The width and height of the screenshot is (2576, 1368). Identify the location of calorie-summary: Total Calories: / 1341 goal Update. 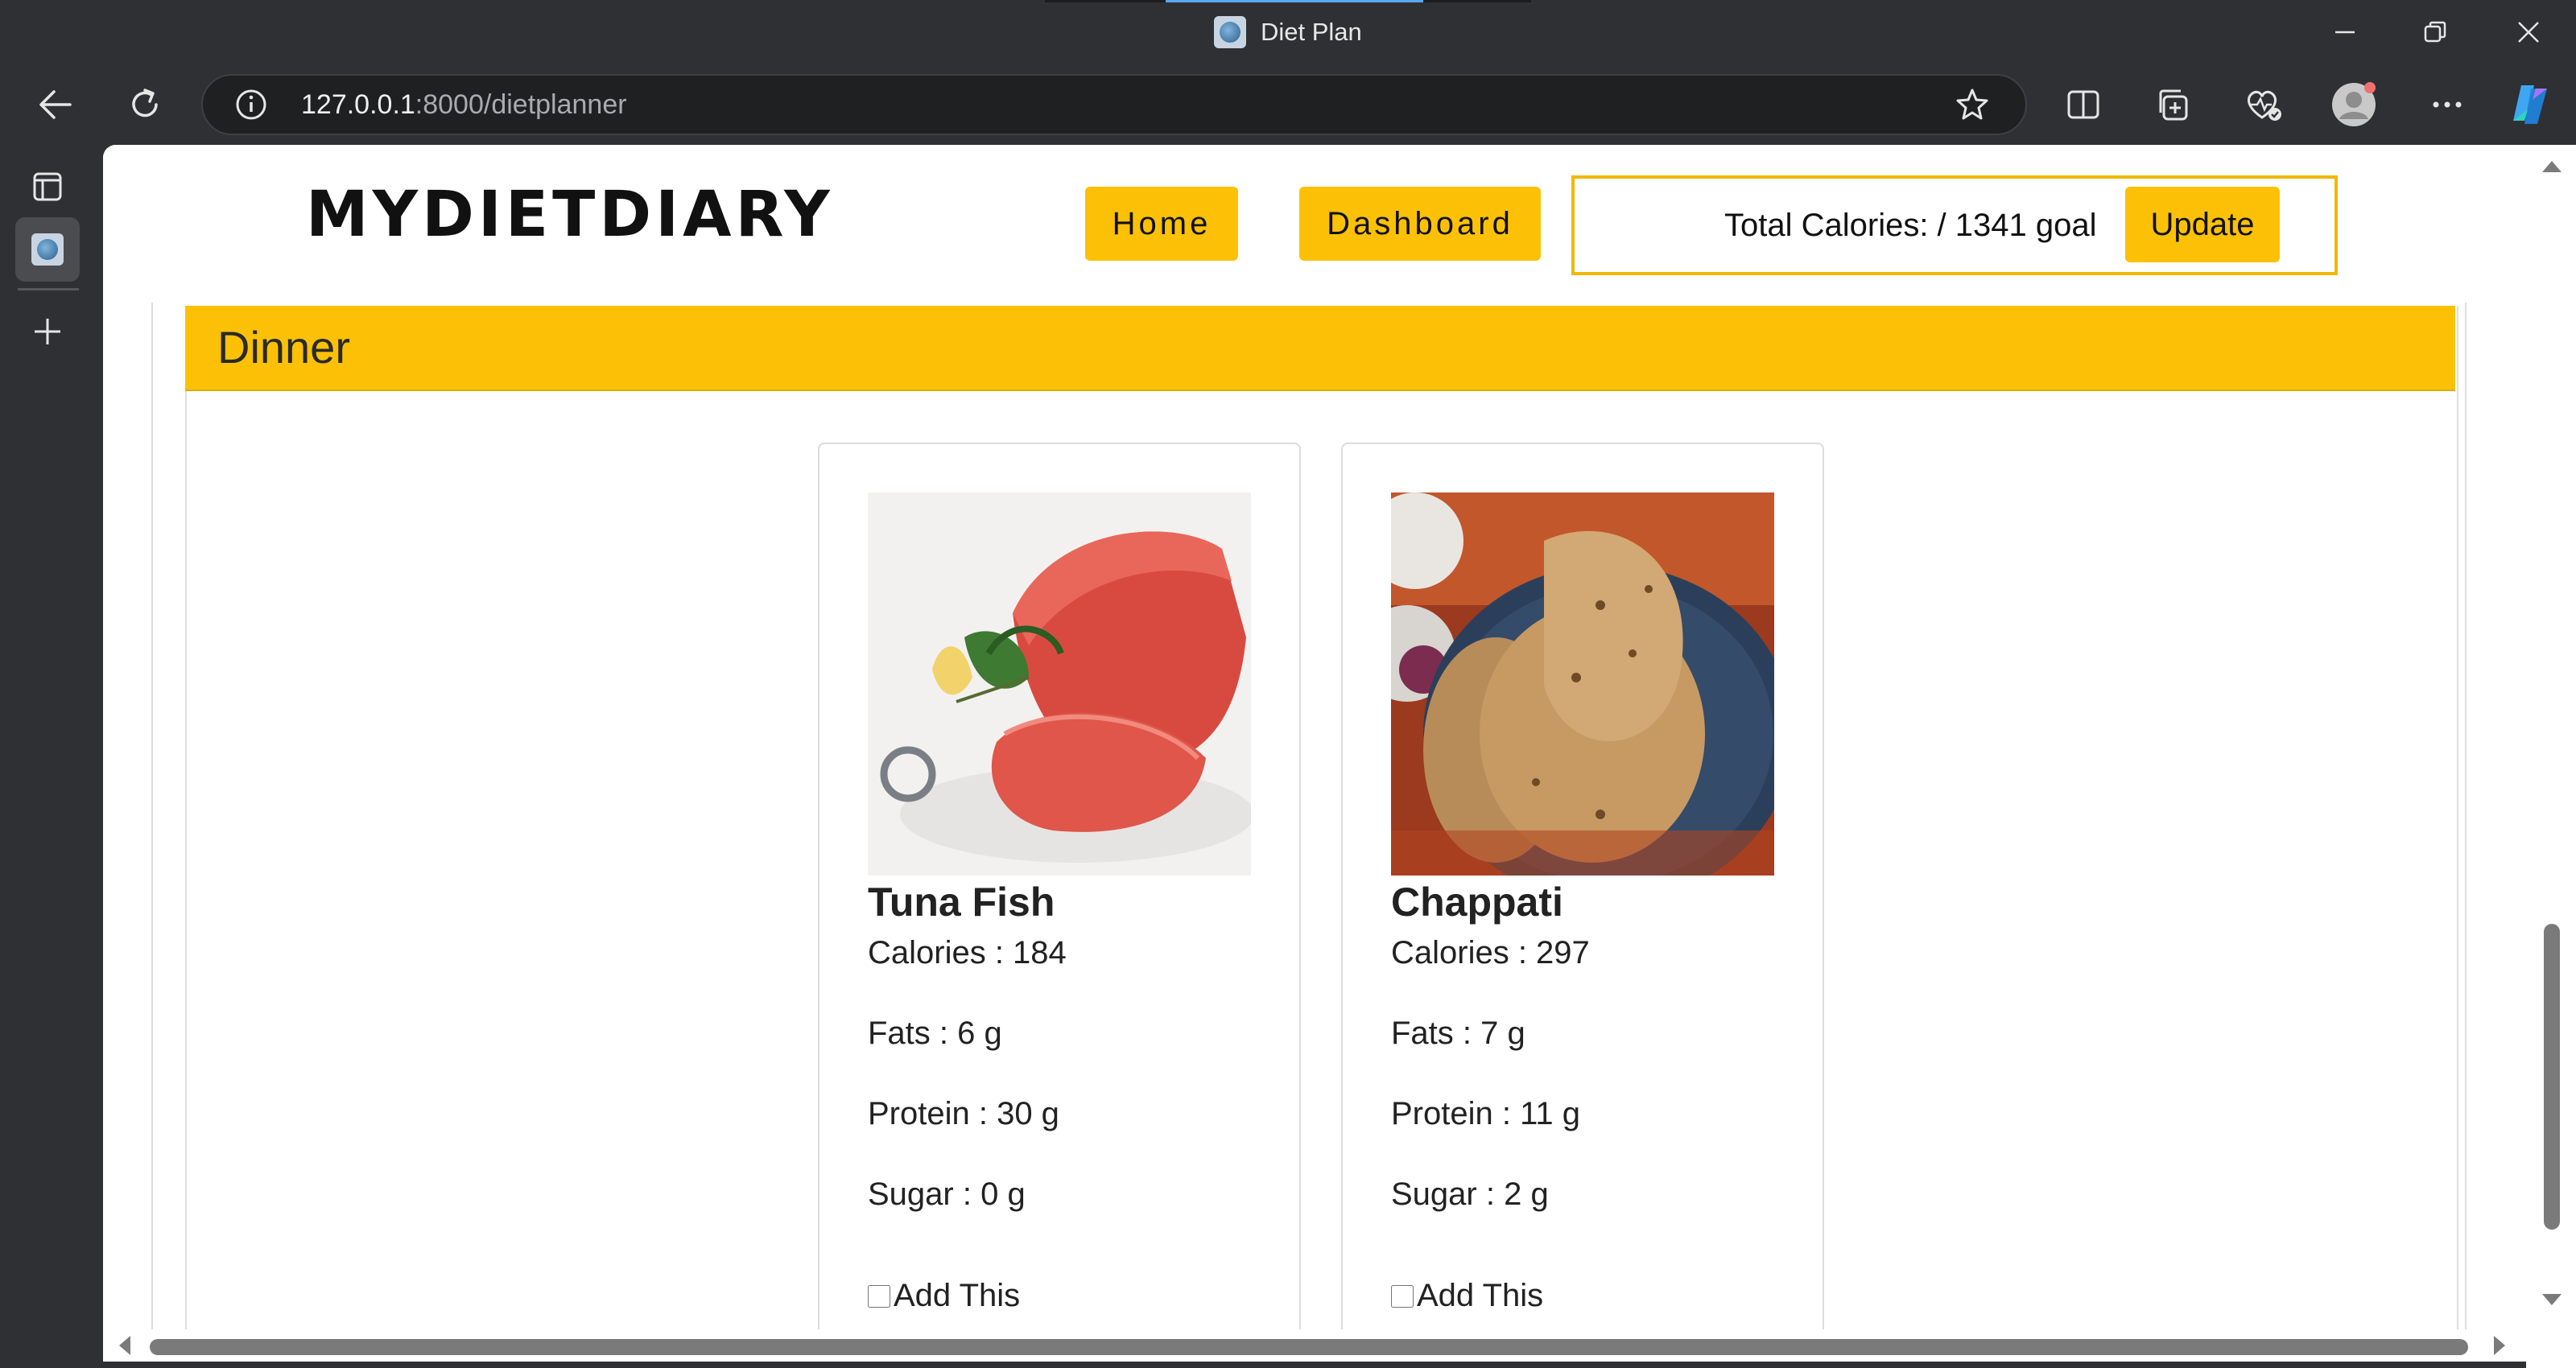
(1954, 225).